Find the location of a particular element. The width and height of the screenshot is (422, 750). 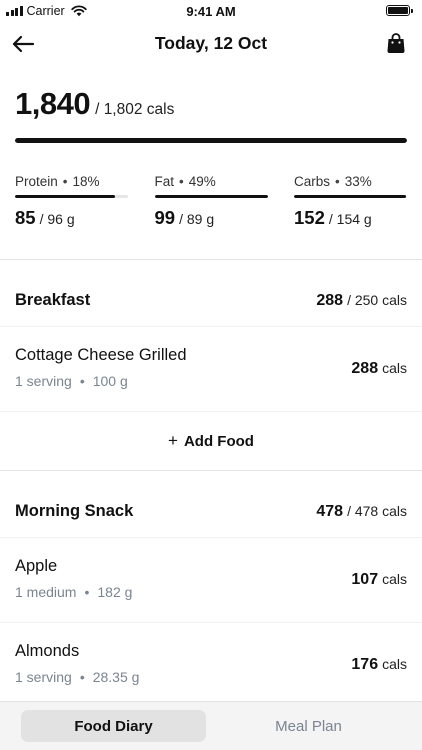

macro-value: 85 / 96 g is located at coordinates (71, 218).